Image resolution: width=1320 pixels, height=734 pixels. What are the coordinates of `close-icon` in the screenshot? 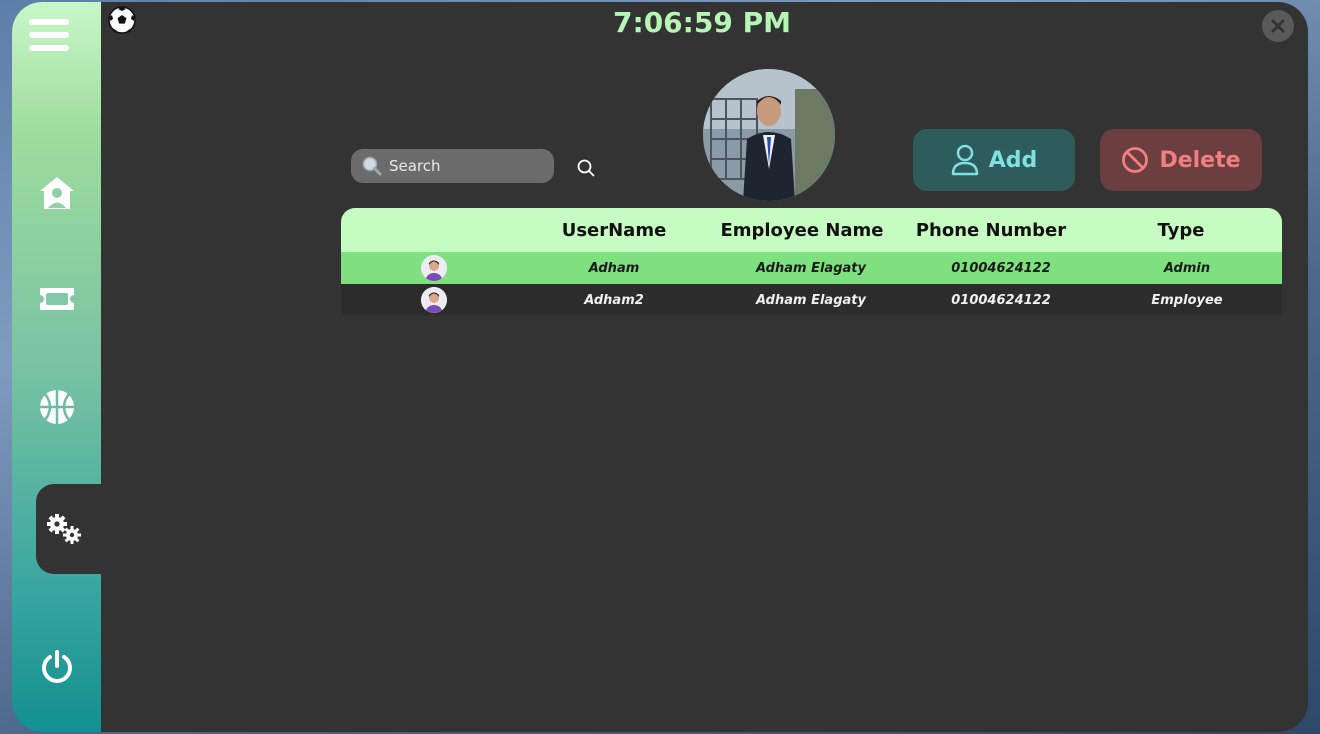 It's located at (1278, 26).